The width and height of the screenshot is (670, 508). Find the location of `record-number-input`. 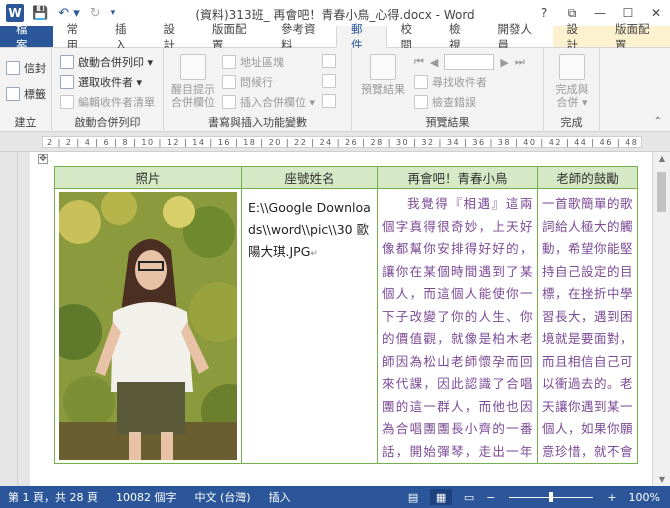

record-number-input is located at coordinates (469, 62).